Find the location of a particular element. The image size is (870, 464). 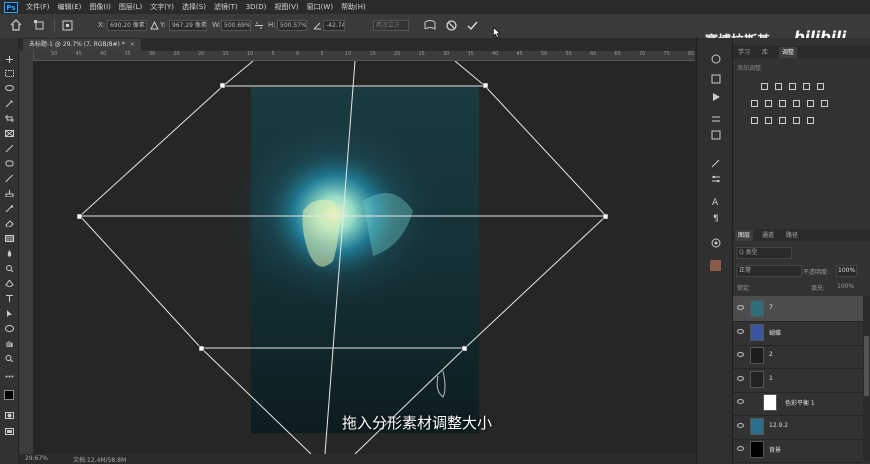

menu-help: 帮助(H) is located at coordinates (353, 7).